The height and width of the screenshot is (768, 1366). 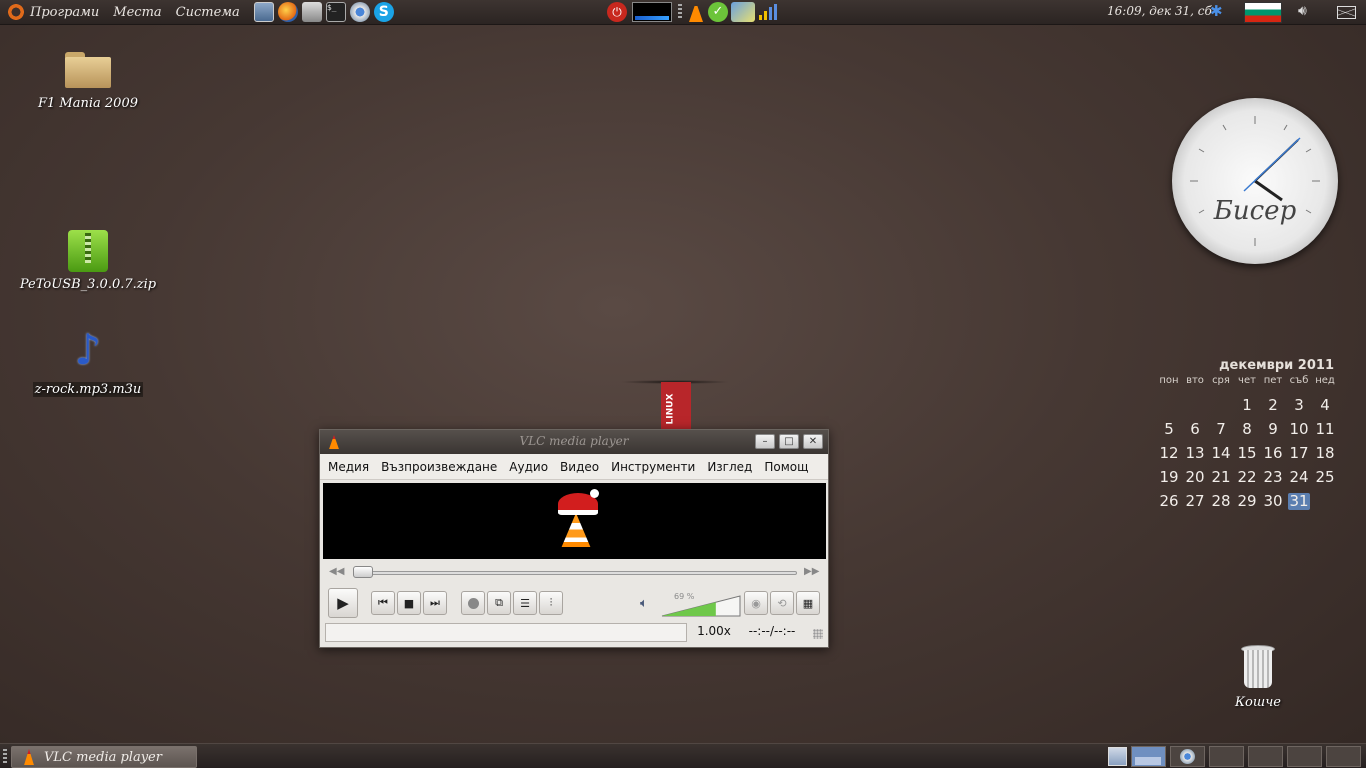 I want to click on calendar-day: 1, so click(x=1247, y=405).